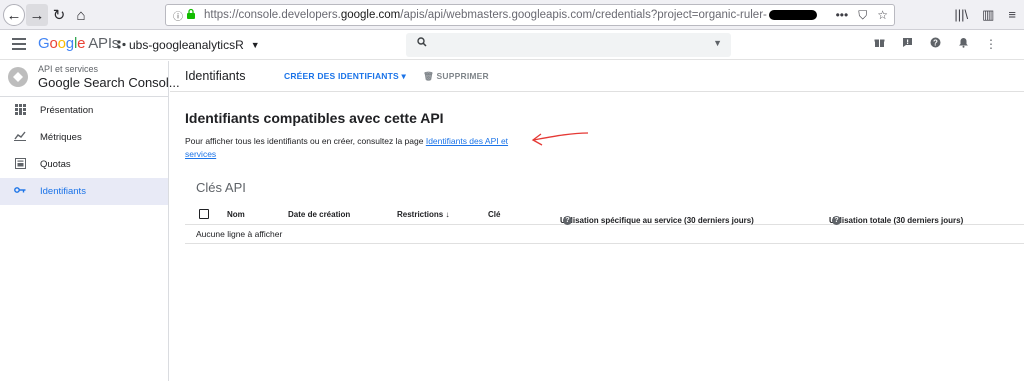 The height and width of the screenshot is (381, 1024). I want to click on back-arrow-icon: ←, so click(14, 15).